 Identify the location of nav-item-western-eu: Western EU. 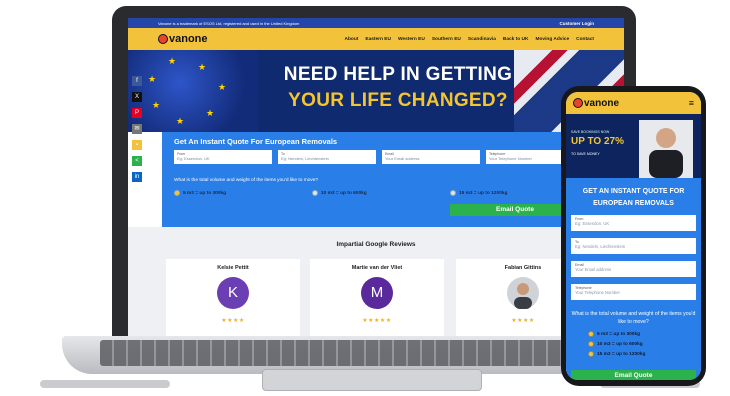
(411, 39).